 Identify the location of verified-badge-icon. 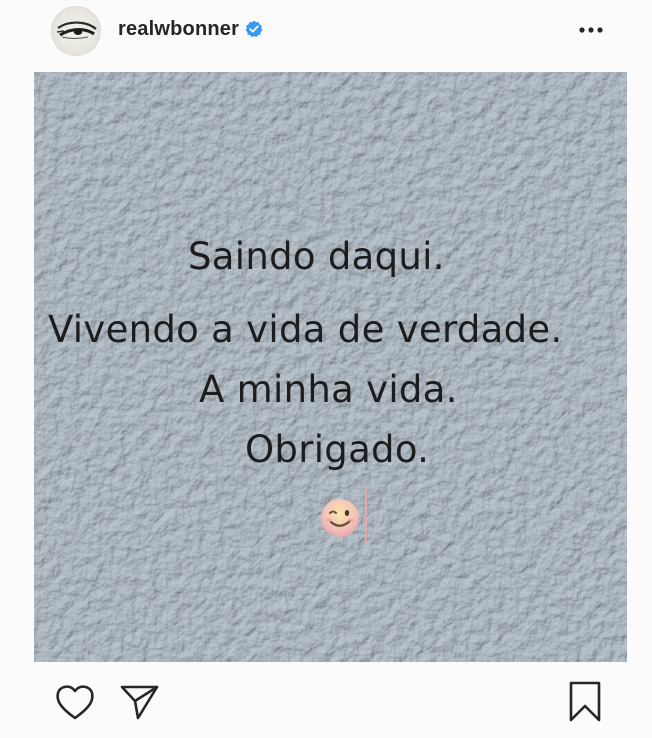
(254, 29).